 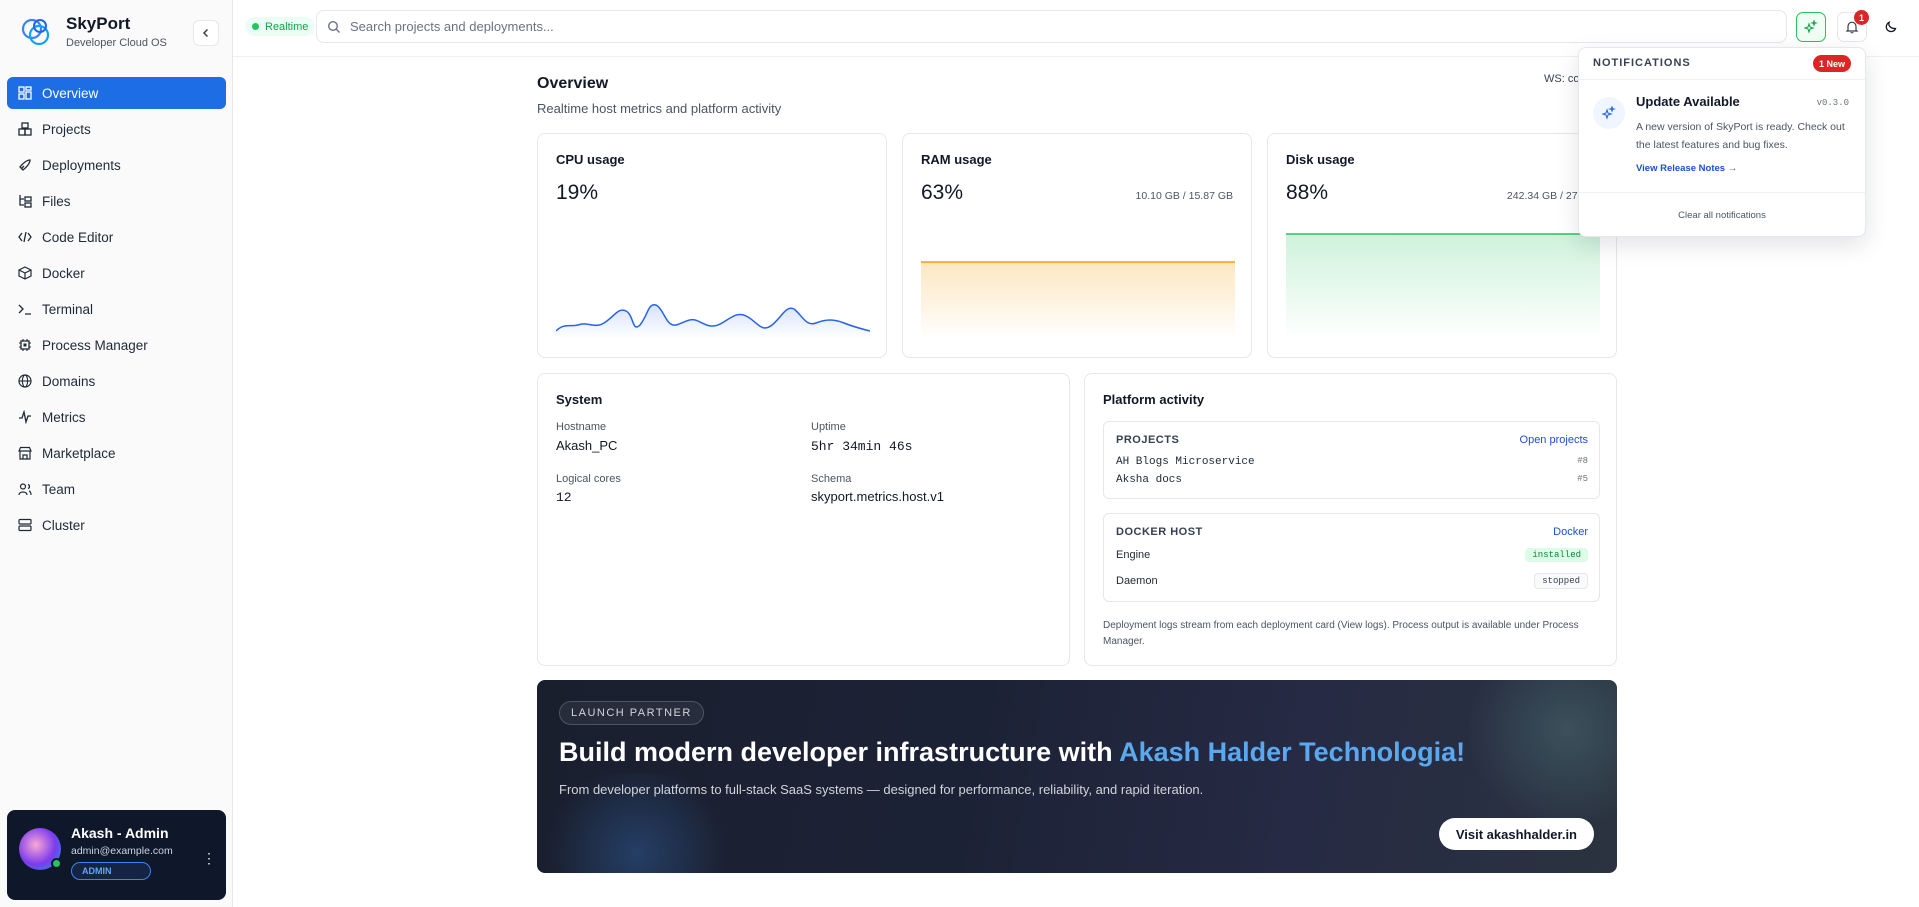 What do you see at coordinates (116, 345) in the screenshot?
I see `sidebar-item-process-manager: Process Manager` at bounding box center [116, 345].